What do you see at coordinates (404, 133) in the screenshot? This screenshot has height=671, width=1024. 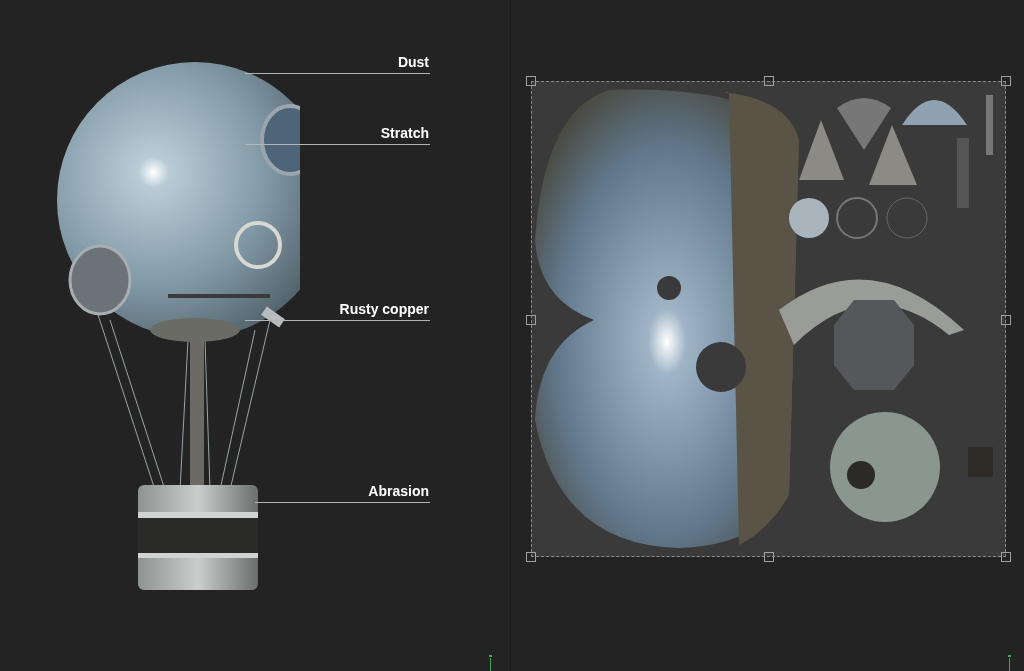 I see `callout-label: Stratch` at bounding box center [404, 133].